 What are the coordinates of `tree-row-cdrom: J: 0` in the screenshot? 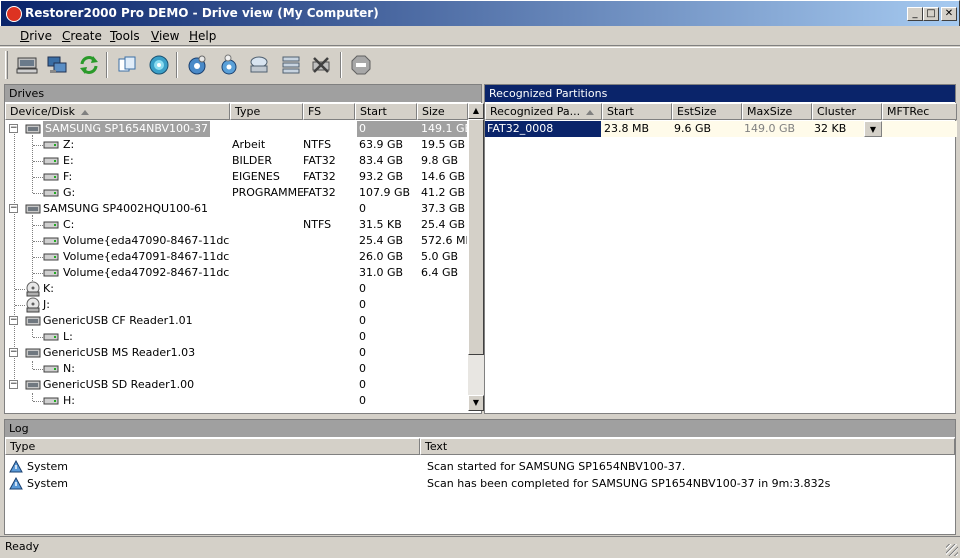 It's located at (236, 305).